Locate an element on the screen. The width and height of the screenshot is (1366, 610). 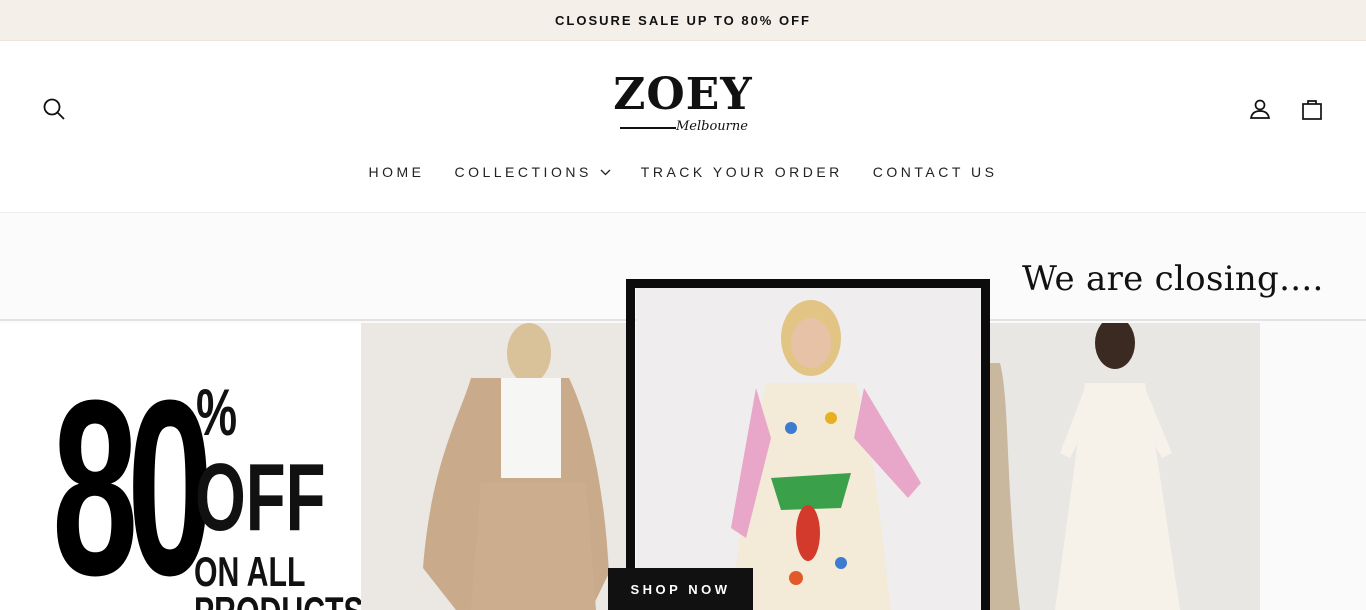
announcement-text: CLOSURE SALE UP TO 80% OFF is located at coordinates (683, 20).